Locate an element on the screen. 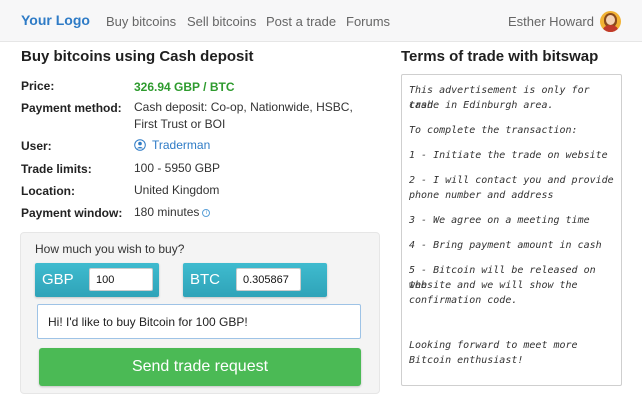 The width and height of the screenshot is (642, 402). payment-window-value: 180 minutes is located at coordinates (167, 212).